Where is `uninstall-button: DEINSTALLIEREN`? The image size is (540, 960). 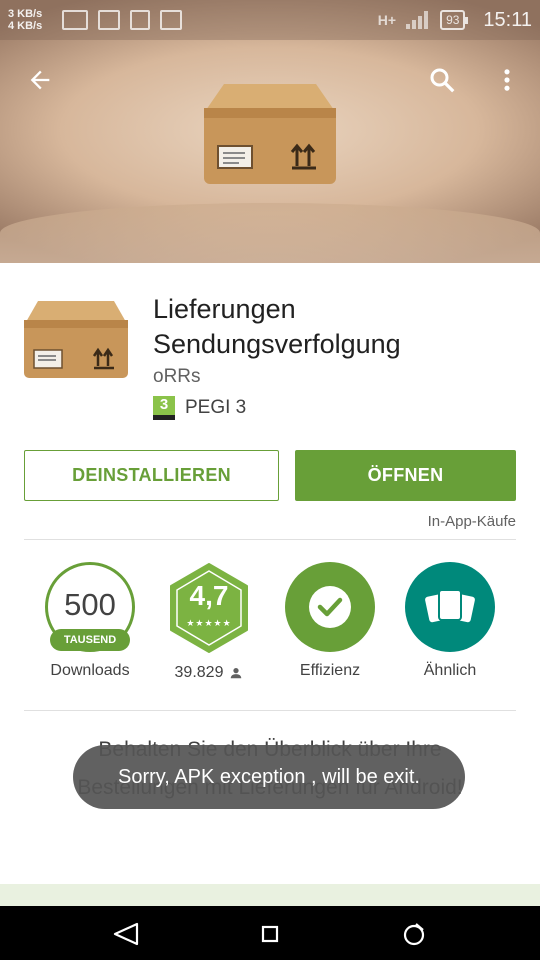
uninstall-button: DEINSTALLIEREN is located at coordinates (151, 475).